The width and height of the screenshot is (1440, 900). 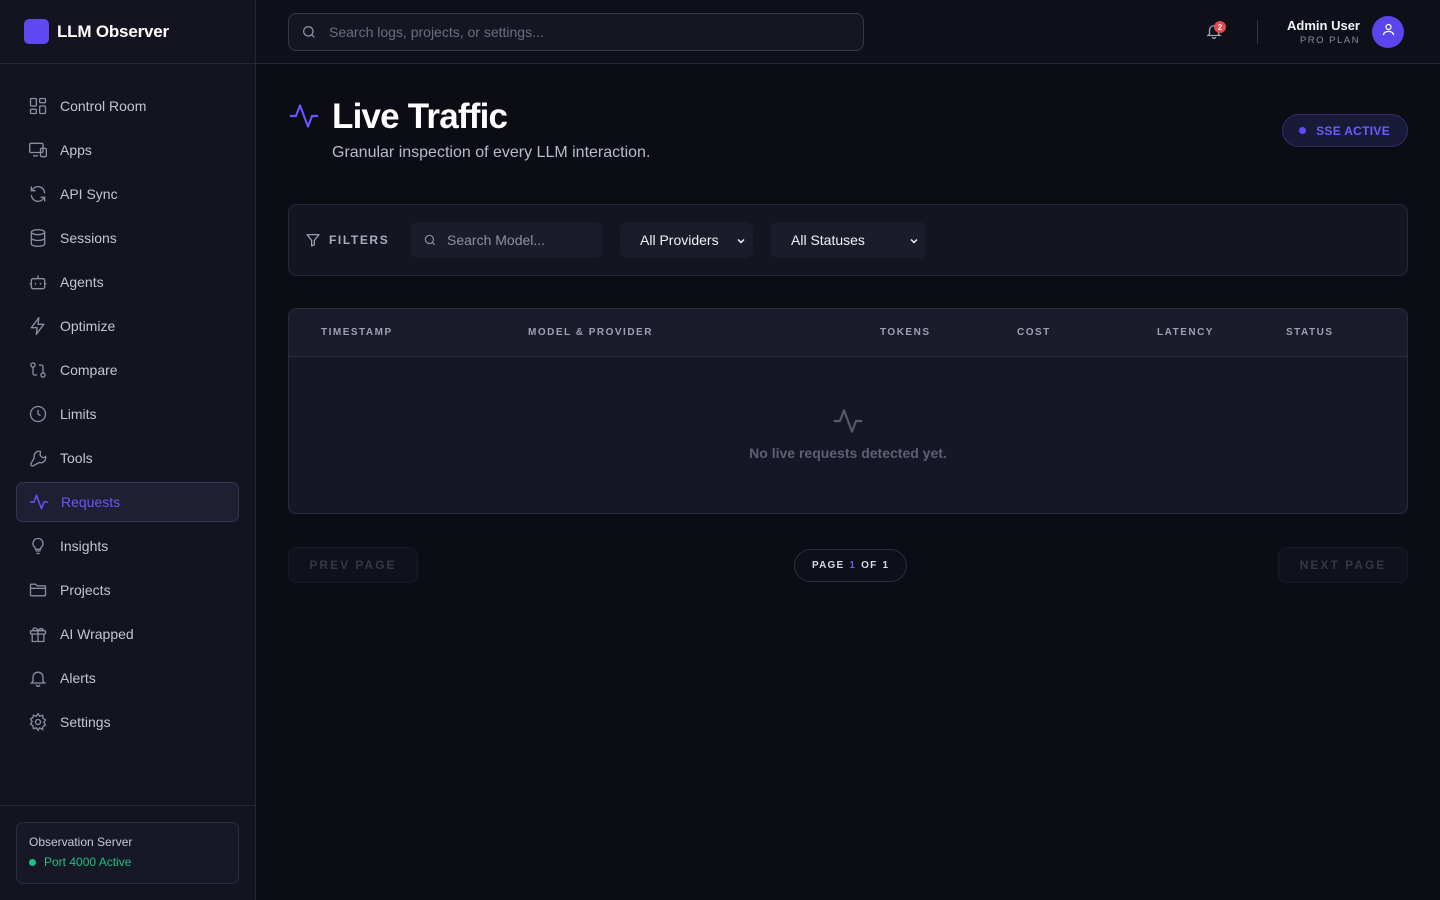 What do you see at coordinates (38, 326) in the screenshot?
I see `bolt-icon` at bounding box center [38, 326].